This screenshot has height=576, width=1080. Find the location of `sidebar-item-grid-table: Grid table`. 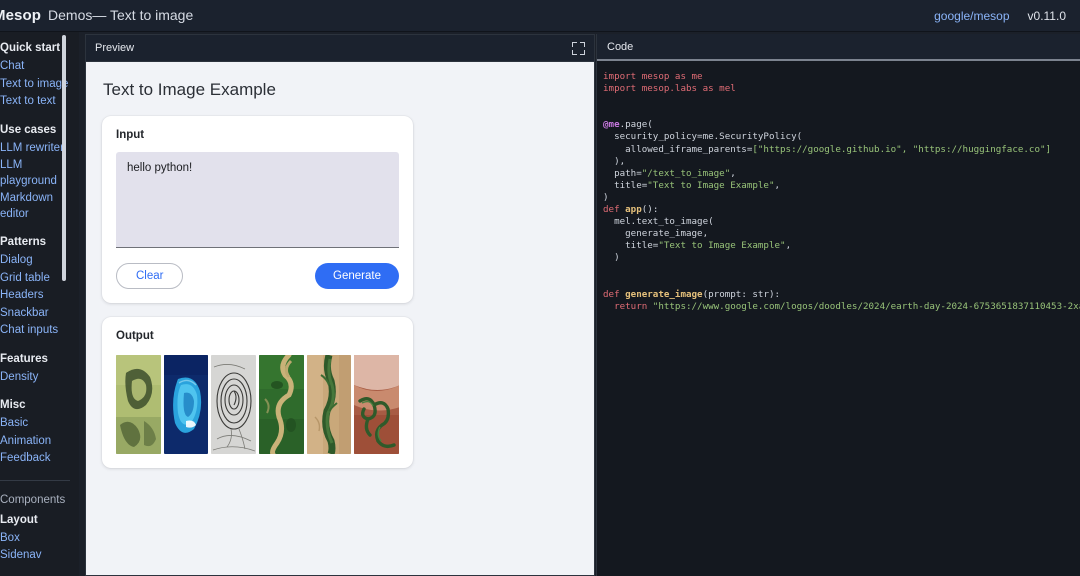

sidebar-item-grid-table: Grid table is located at coordinates (39, 279).